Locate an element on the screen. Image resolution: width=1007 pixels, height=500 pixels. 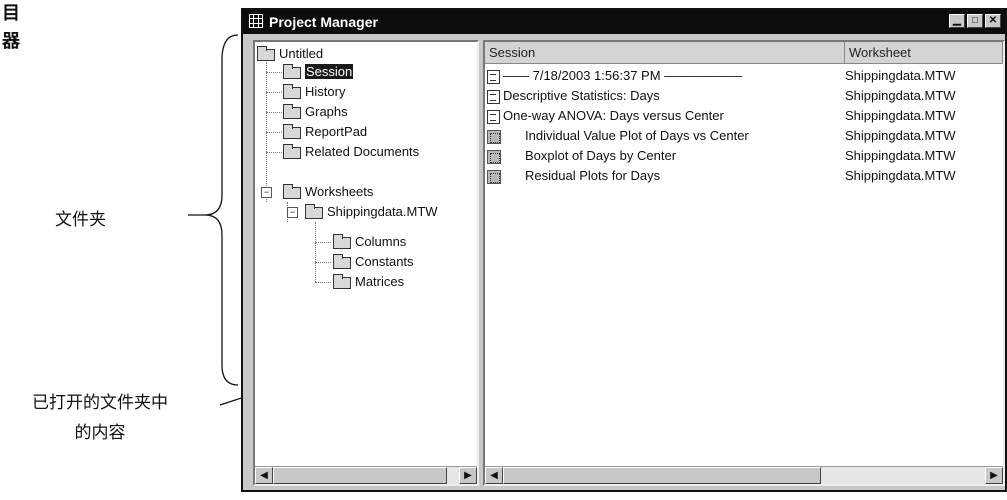
tree-item-constants: Constants is located at coordinates (373, 262).